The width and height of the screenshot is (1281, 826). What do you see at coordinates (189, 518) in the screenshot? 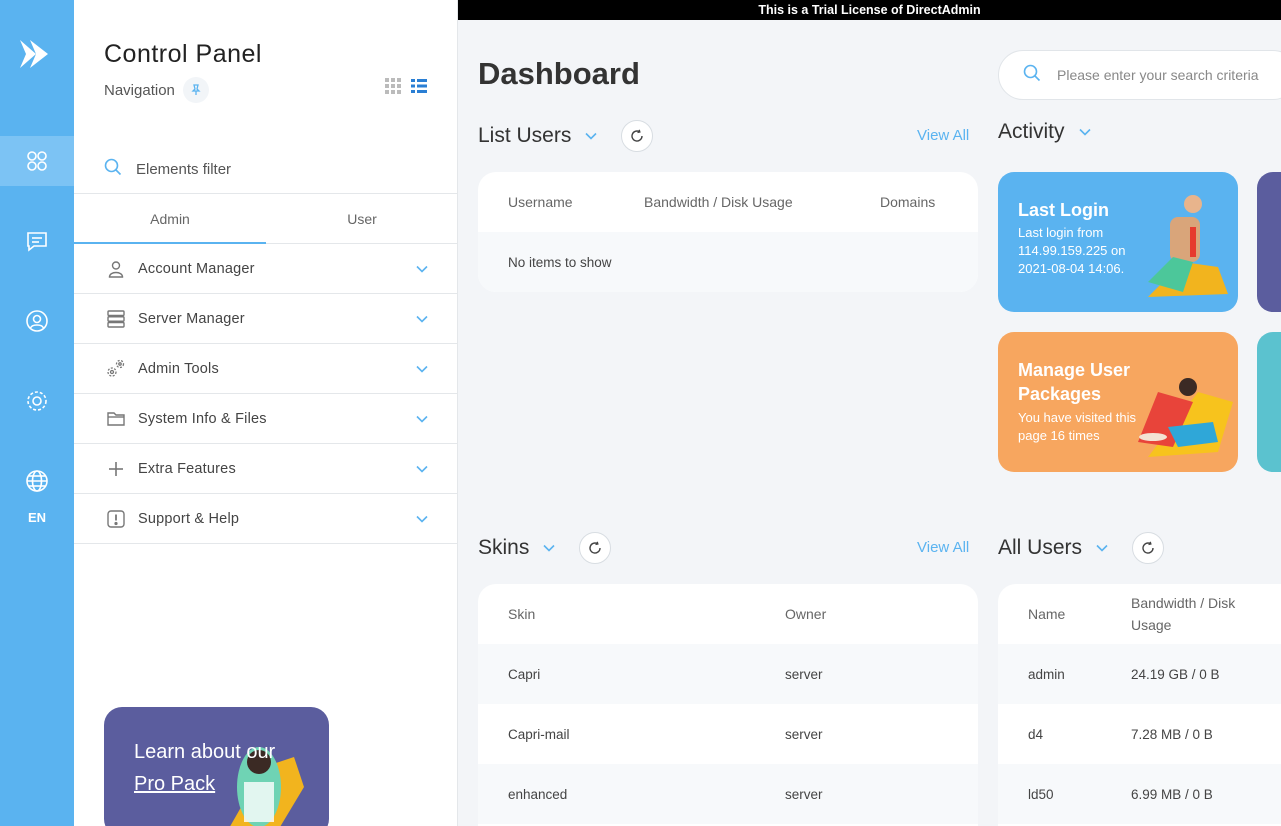
I see `menu-label: Support & Help` at bounding box center [189, 518].